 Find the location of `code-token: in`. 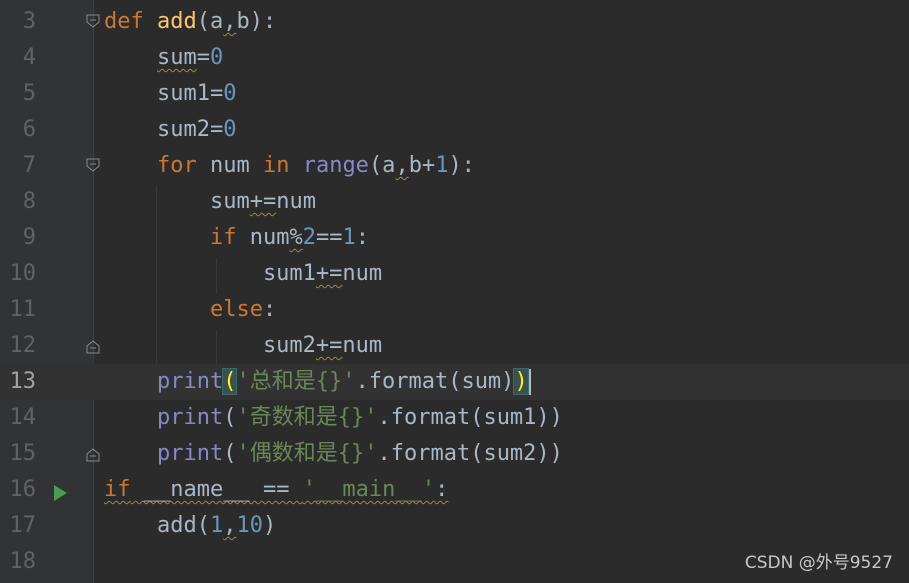

code-token: in is located at coordinates (282, 165).